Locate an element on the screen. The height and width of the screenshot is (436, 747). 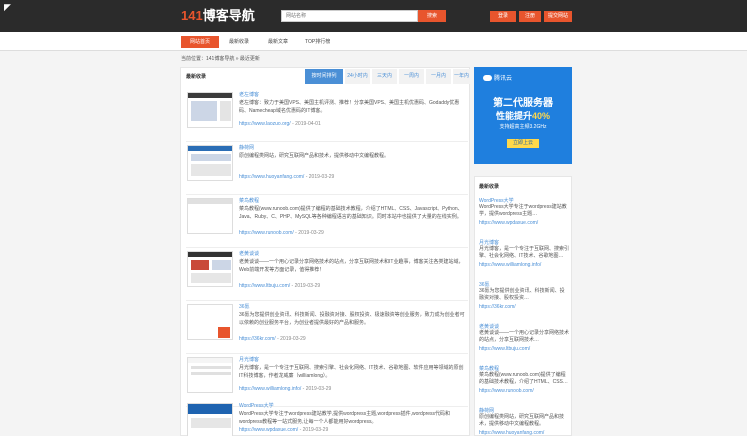
item-url: https://www.laozuo.org/ is located at coordinates (265, 124).